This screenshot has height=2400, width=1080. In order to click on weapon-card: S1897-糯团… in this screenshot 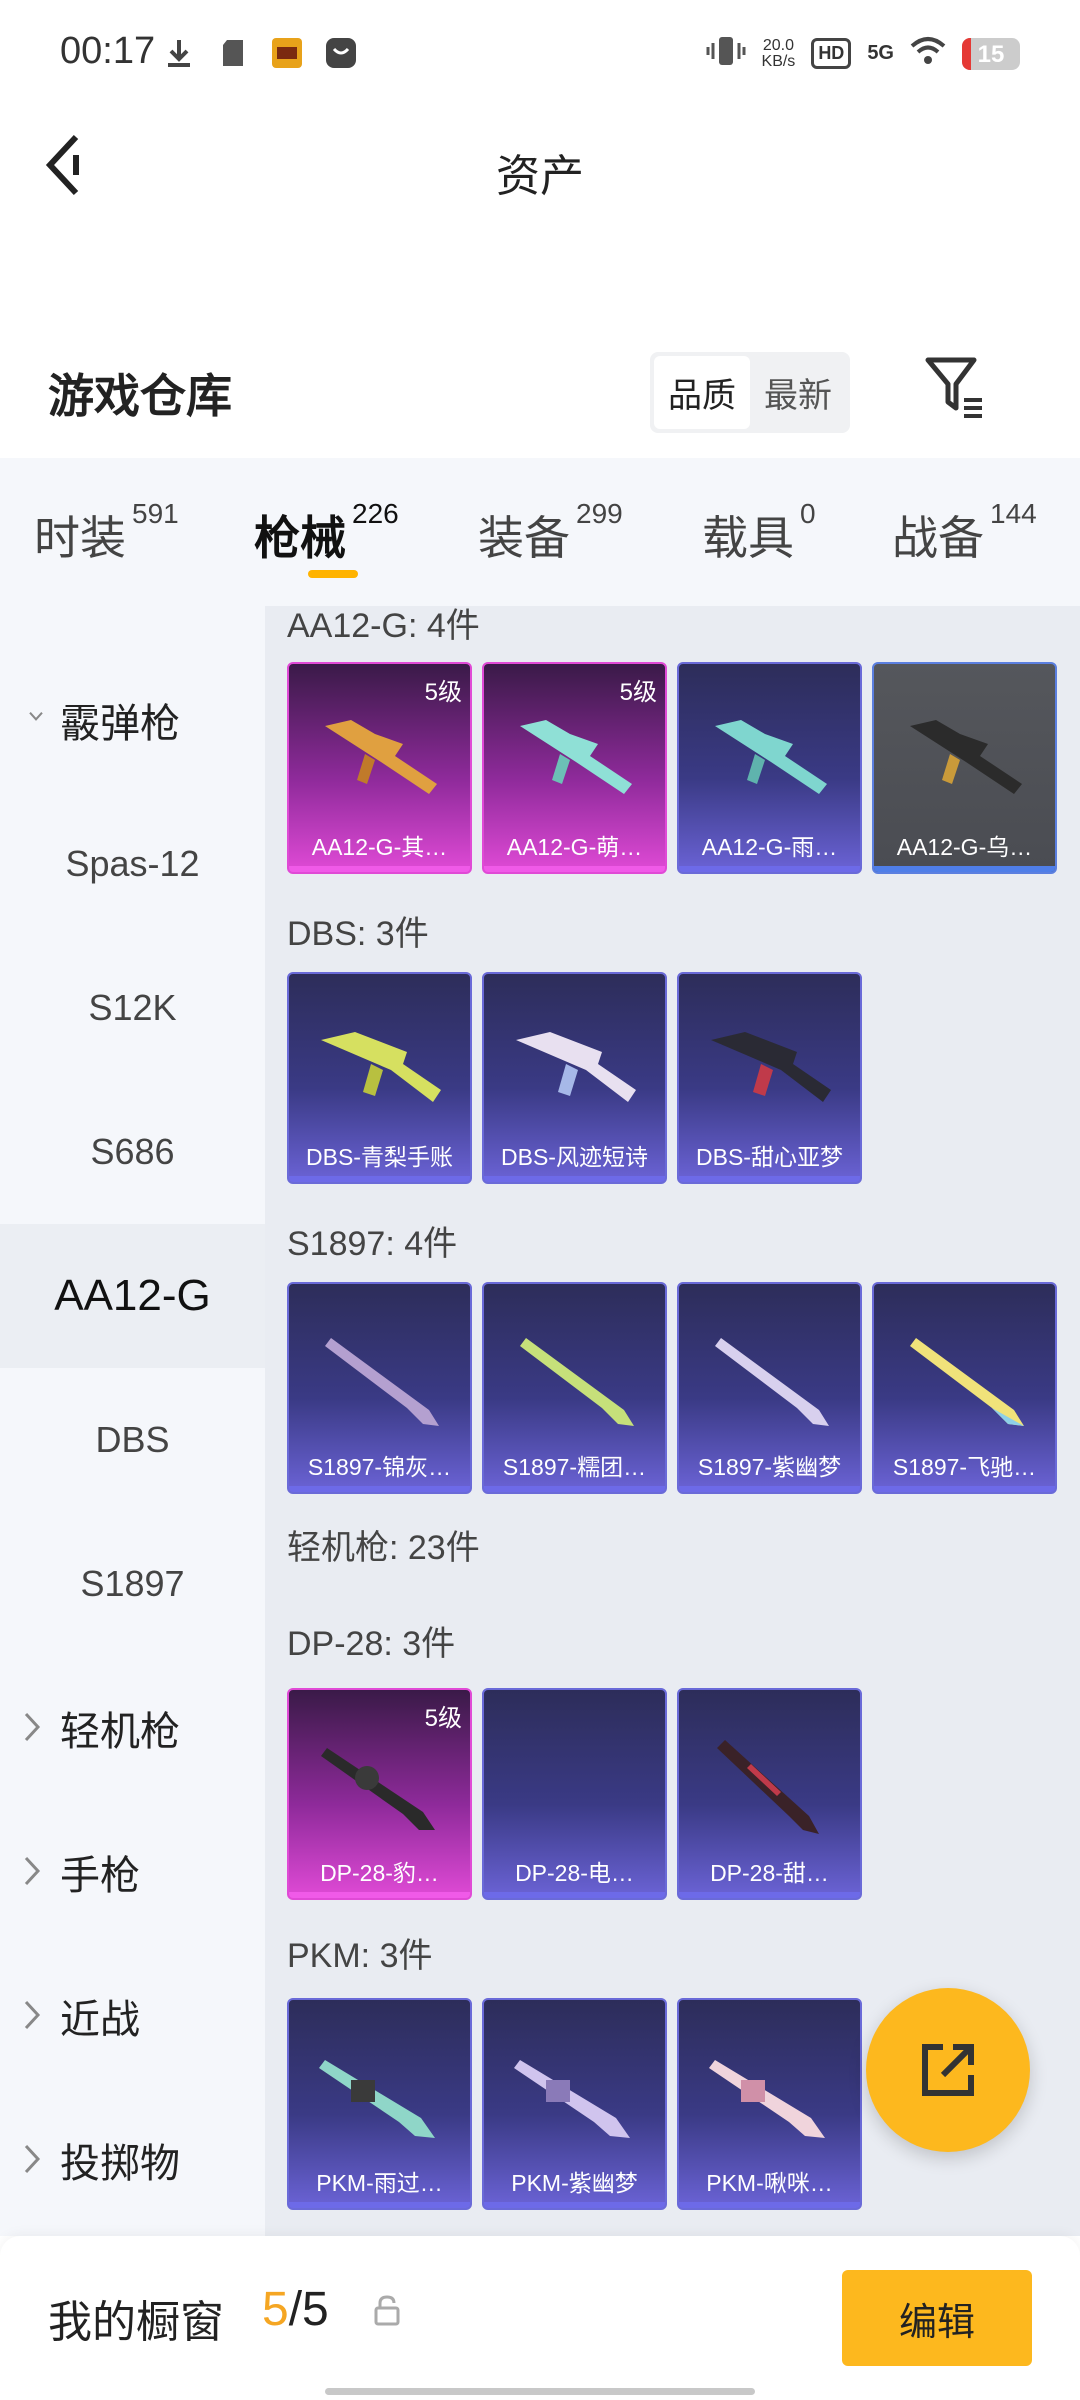, I will do `click(574, 1388)`.